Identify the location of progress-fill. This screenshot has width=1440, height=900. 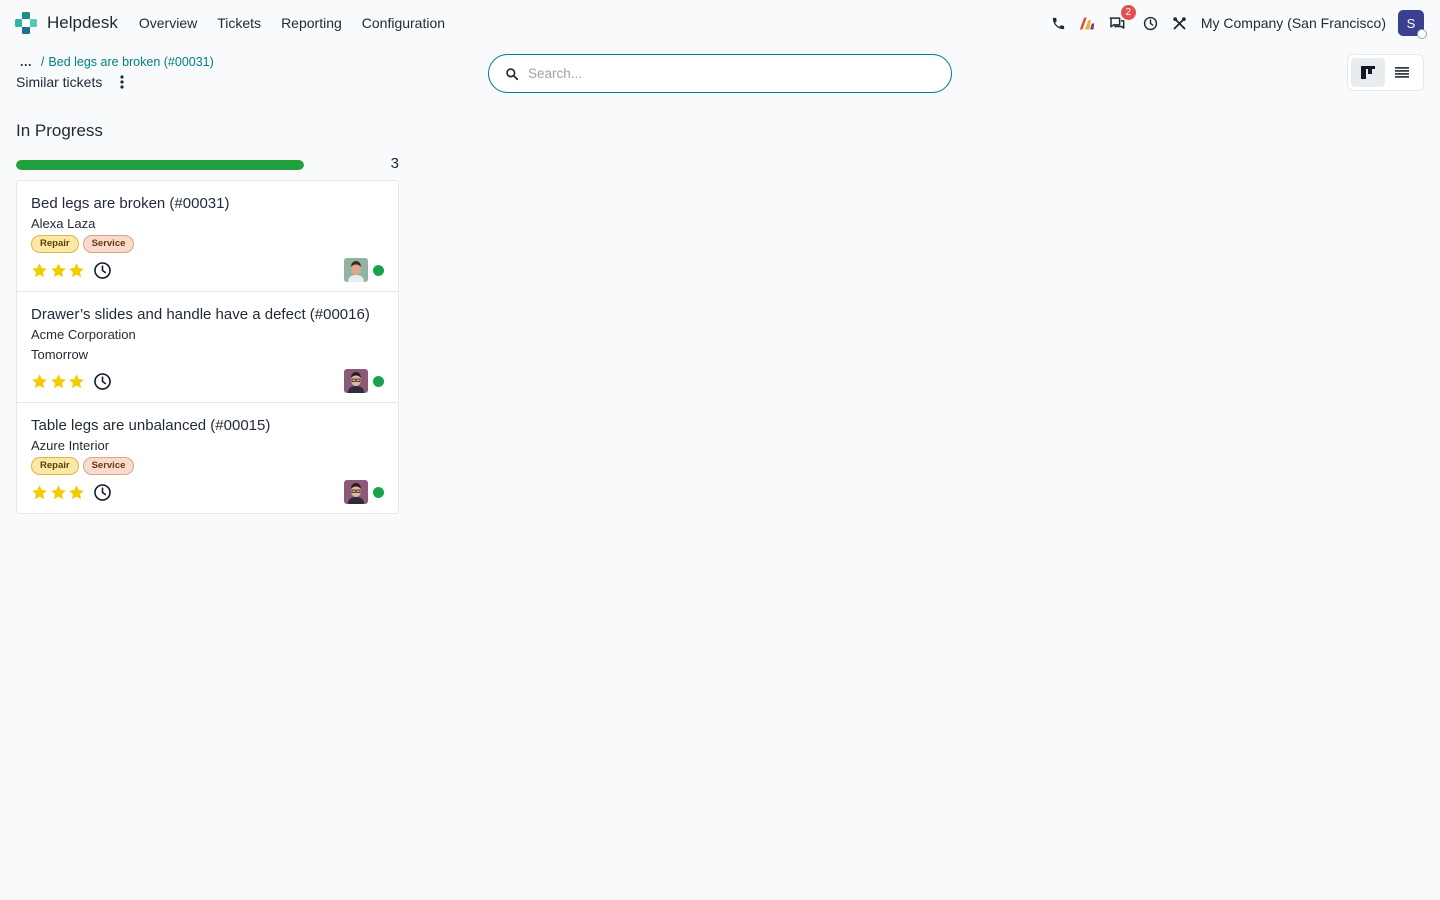
(160, 165).